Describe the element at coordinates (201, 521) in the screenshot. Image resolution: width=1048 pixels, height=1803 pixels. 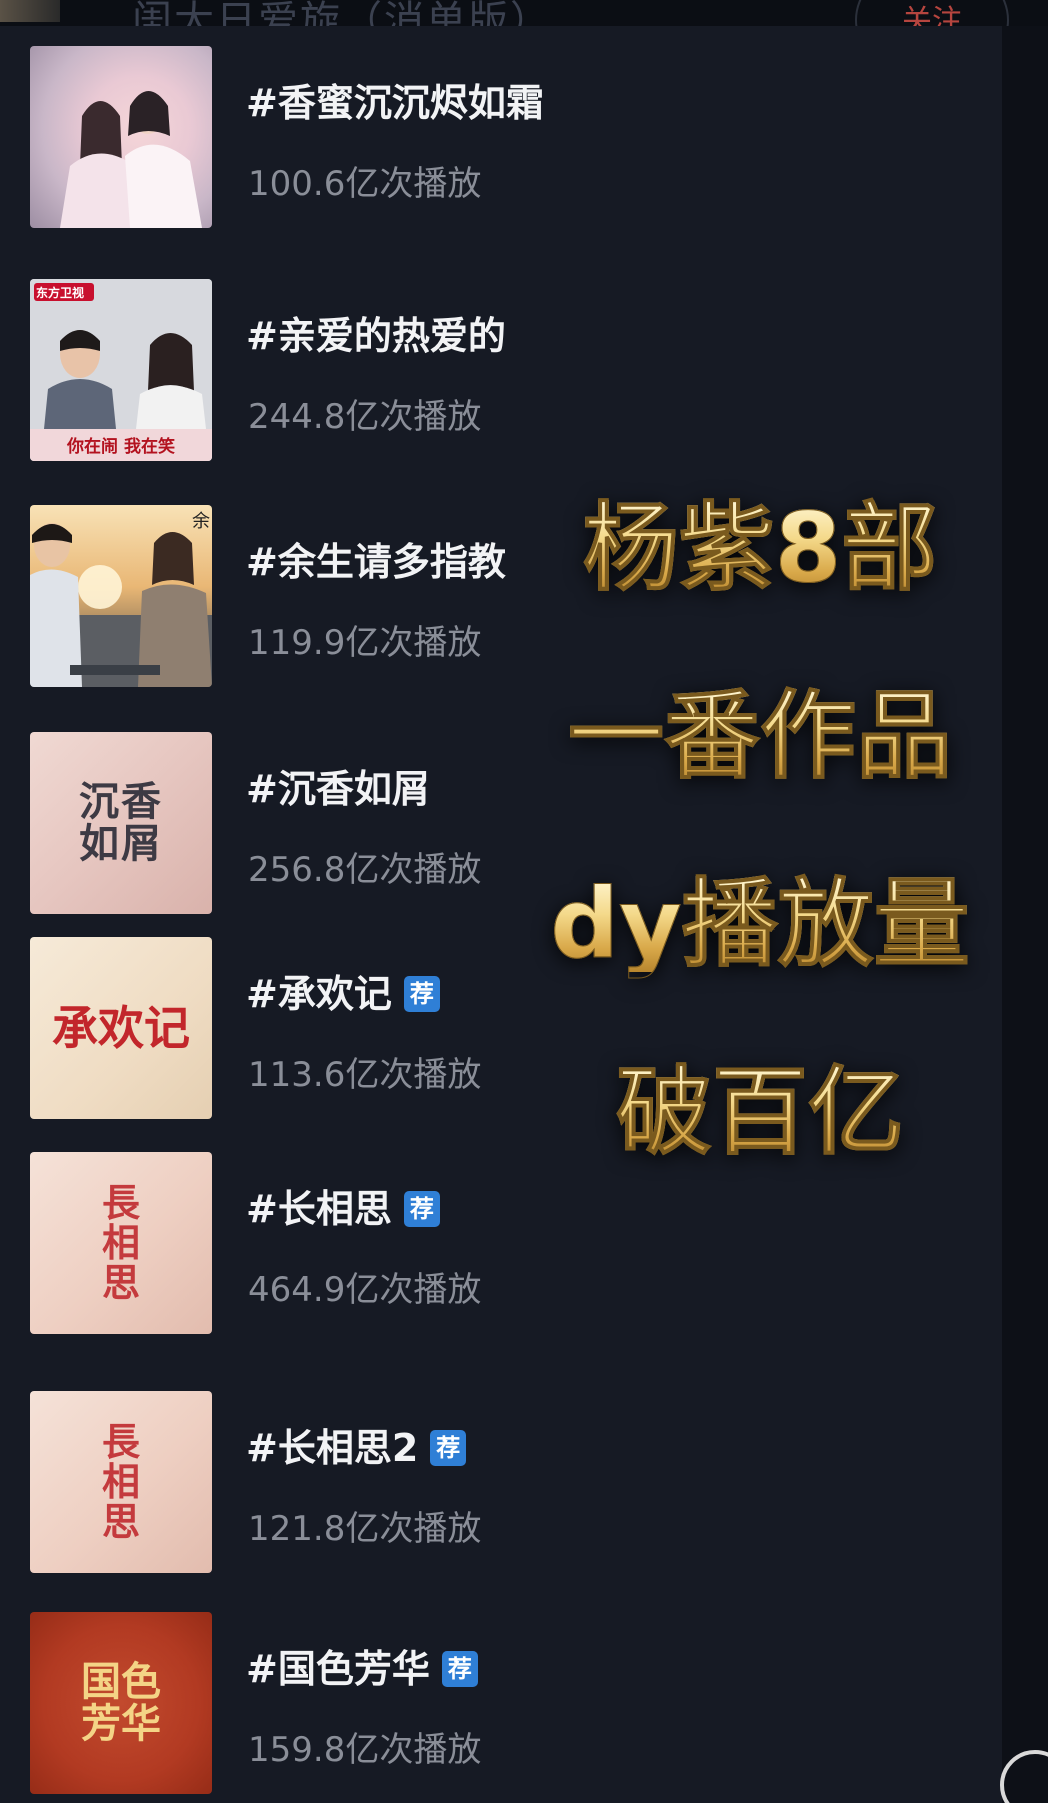
I see `poster-caption: 余` at that location.